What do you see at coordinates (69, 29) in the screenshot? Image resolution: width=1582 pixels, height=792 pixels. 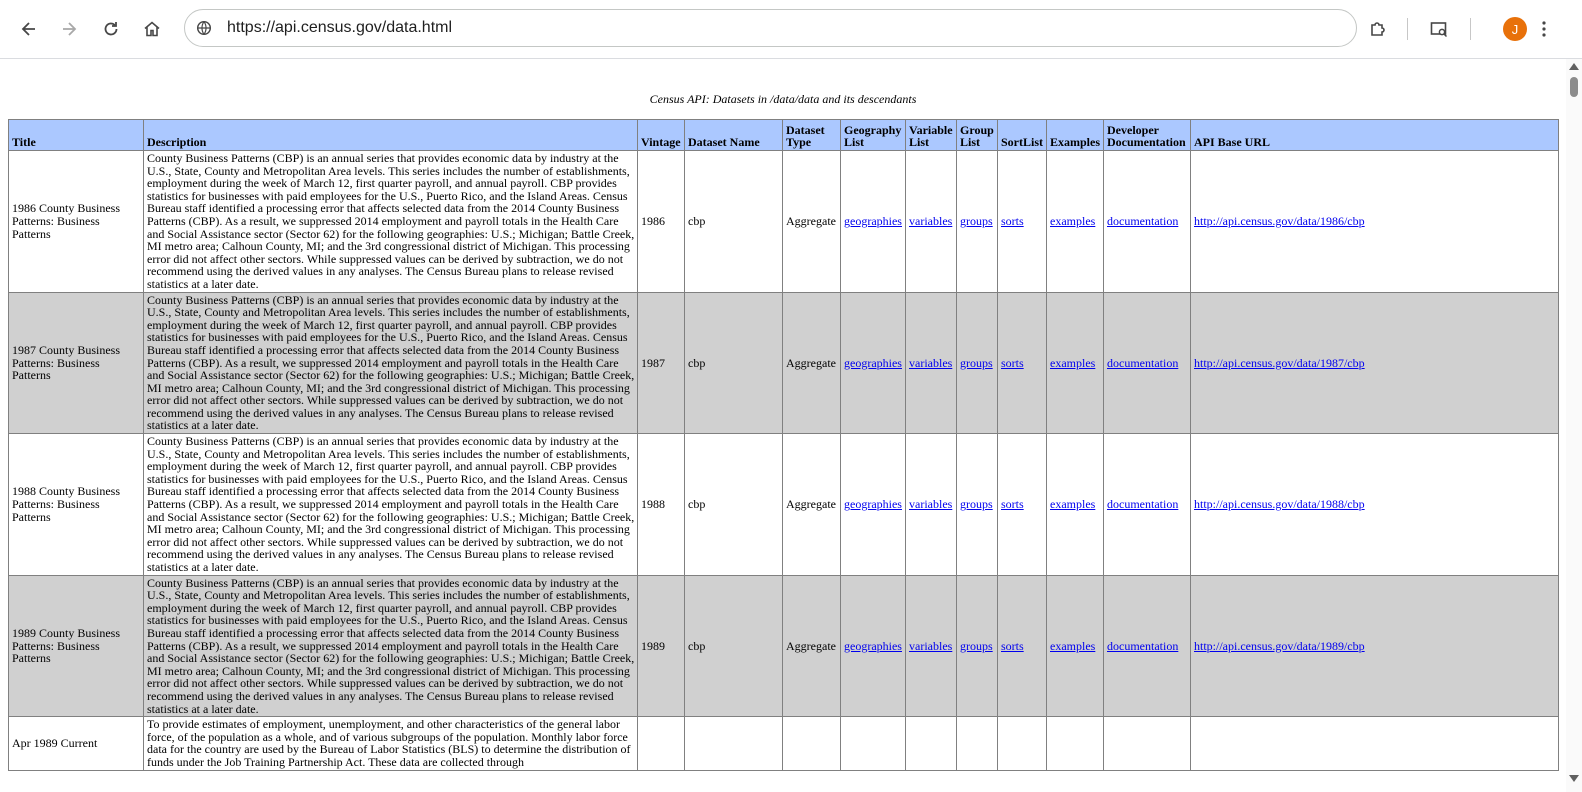 I see `forward-button` at bounding box center [69, 29].